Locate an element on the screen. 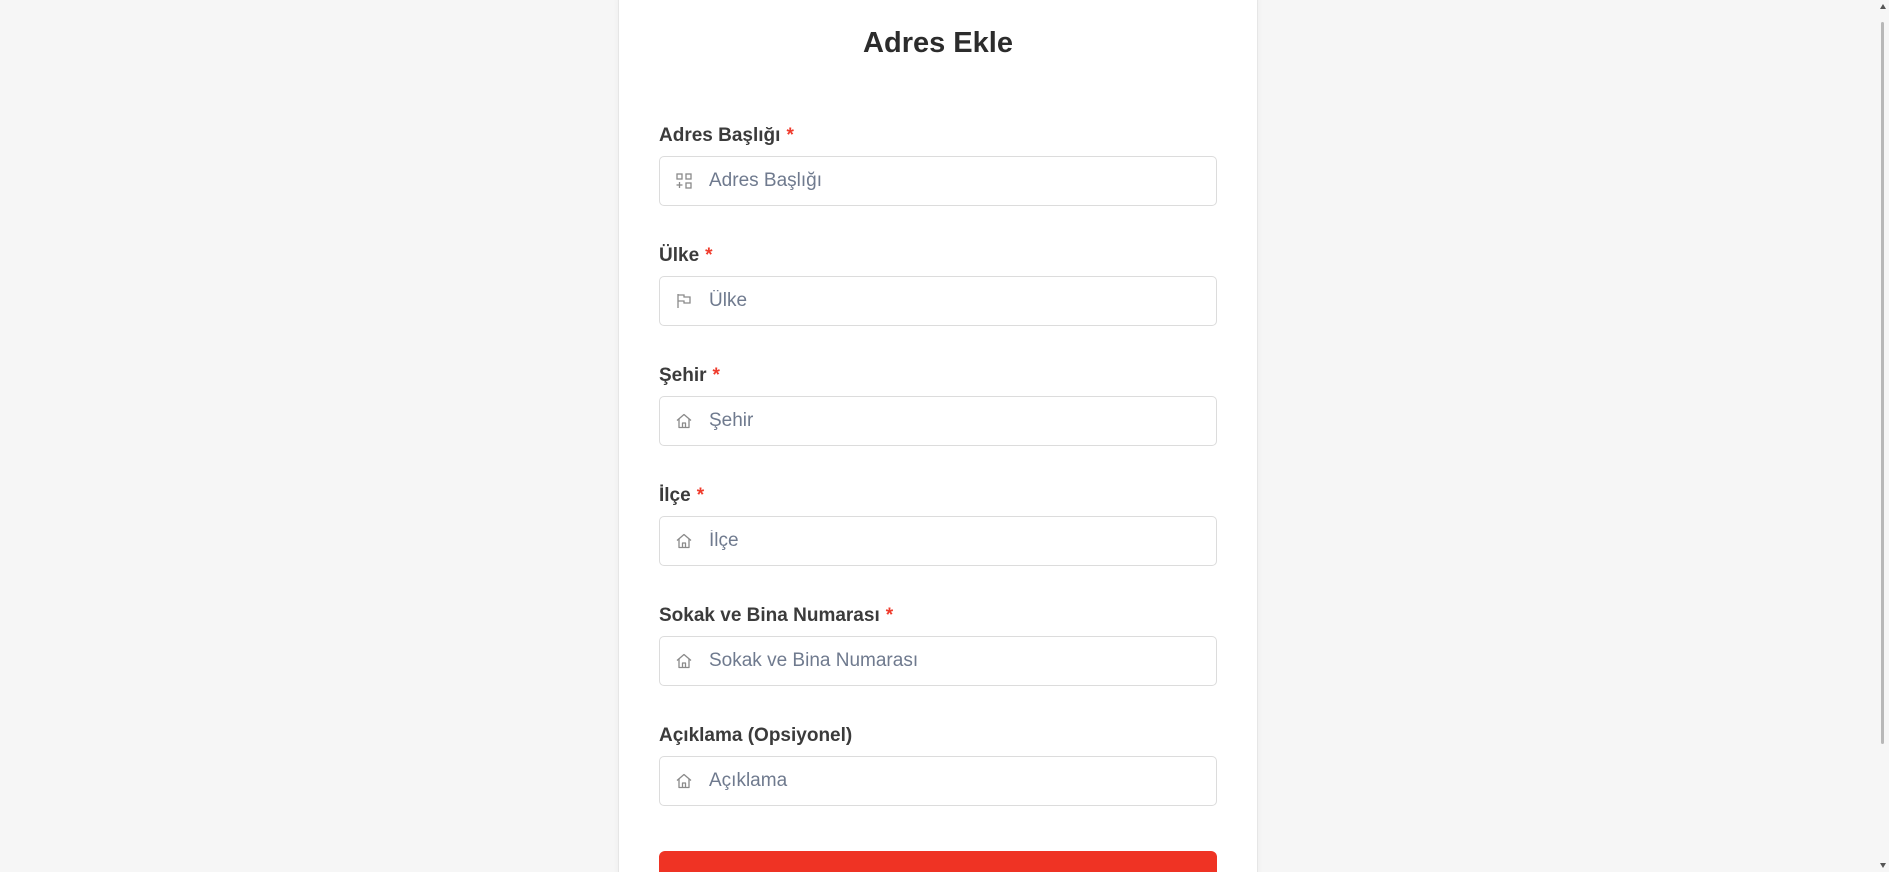  country-input-wrapper is located at coordinates (938, 301).